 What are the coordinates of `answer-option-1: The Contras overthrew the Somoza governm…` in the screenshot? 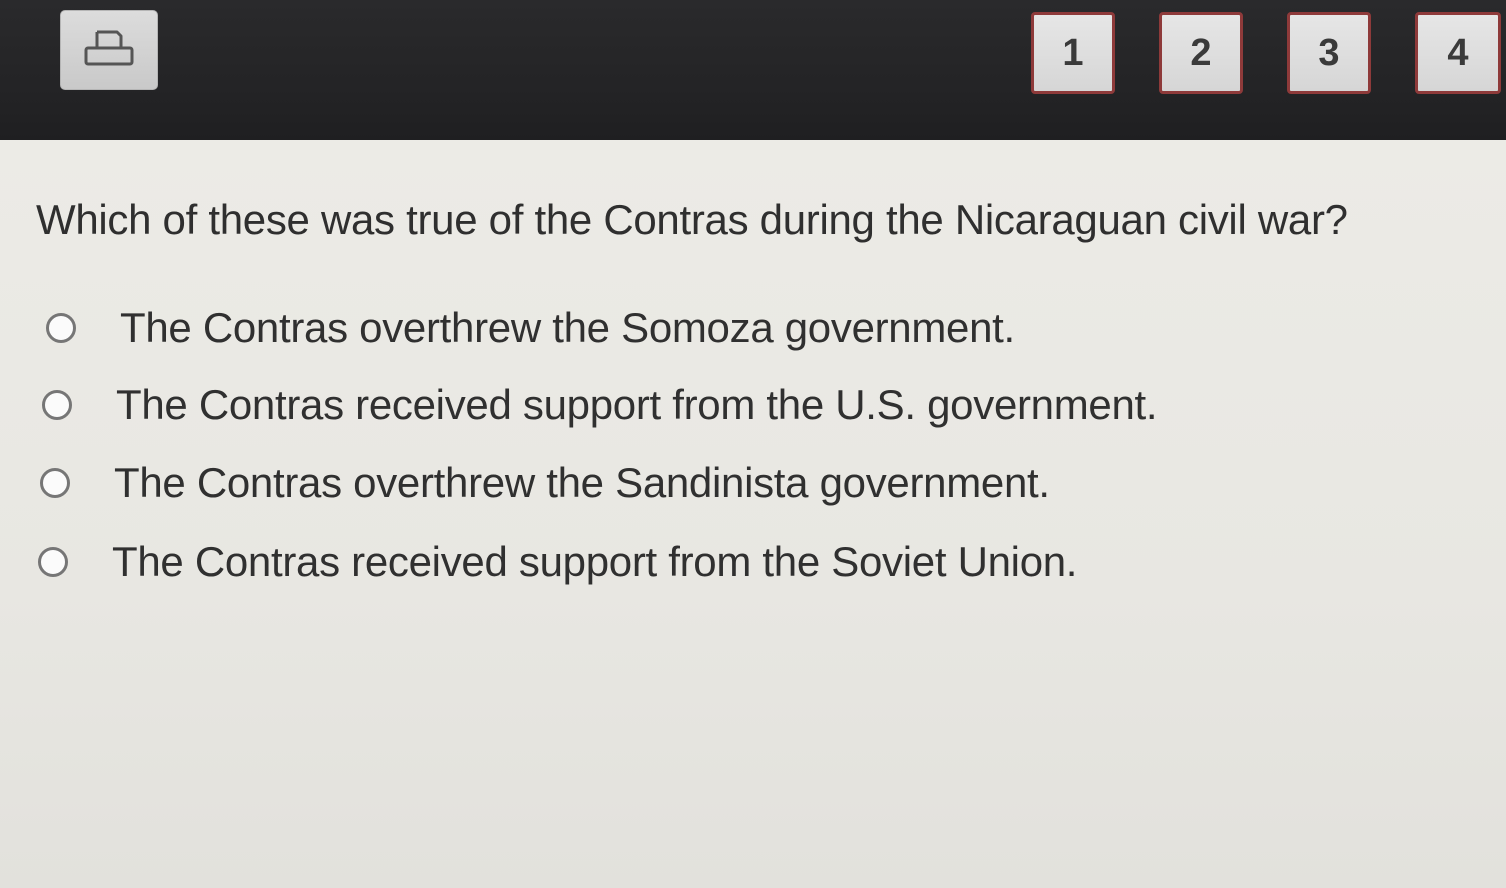 It's located at (530, 328).